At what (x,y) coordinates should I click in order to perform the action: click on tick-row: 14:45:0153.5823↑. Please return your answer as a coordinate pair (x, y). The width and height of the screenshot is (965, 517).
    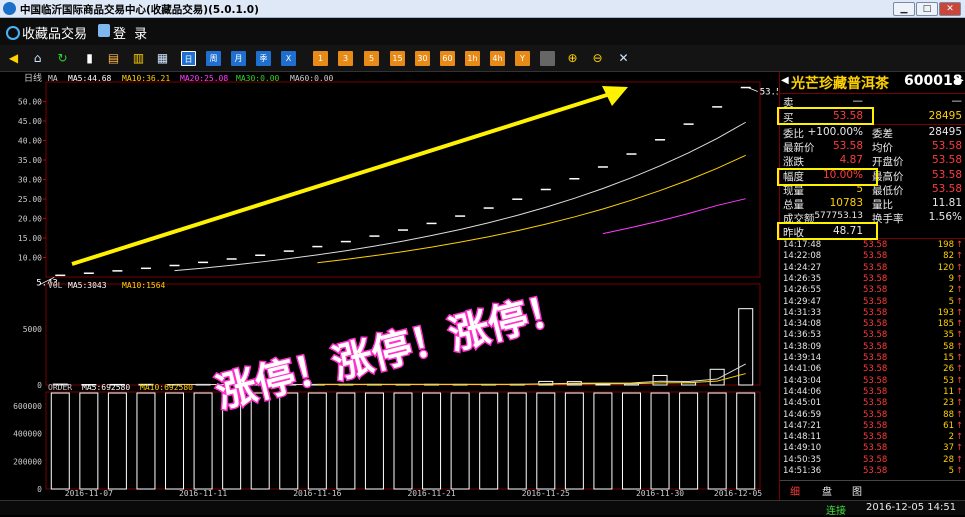
    Looking at the image, I should click on (872, 403).